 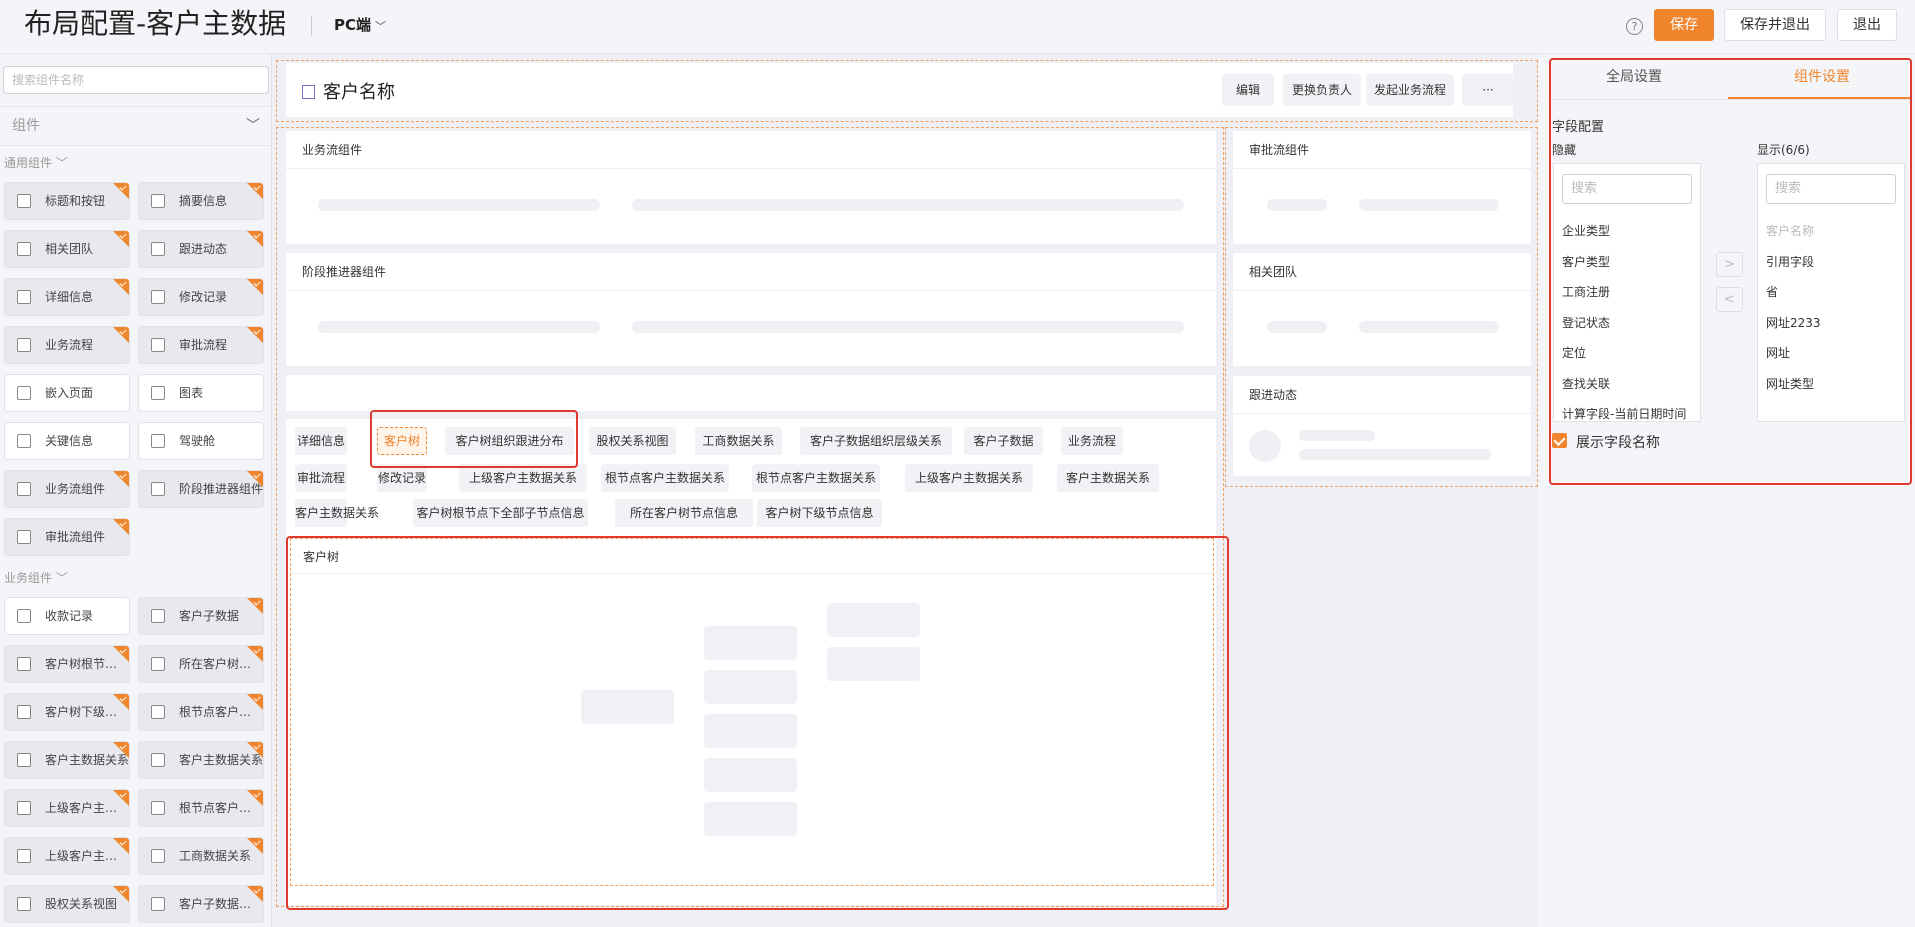 I want to click on bizflow-card: 业务流组件, so click(x=751, y=187).